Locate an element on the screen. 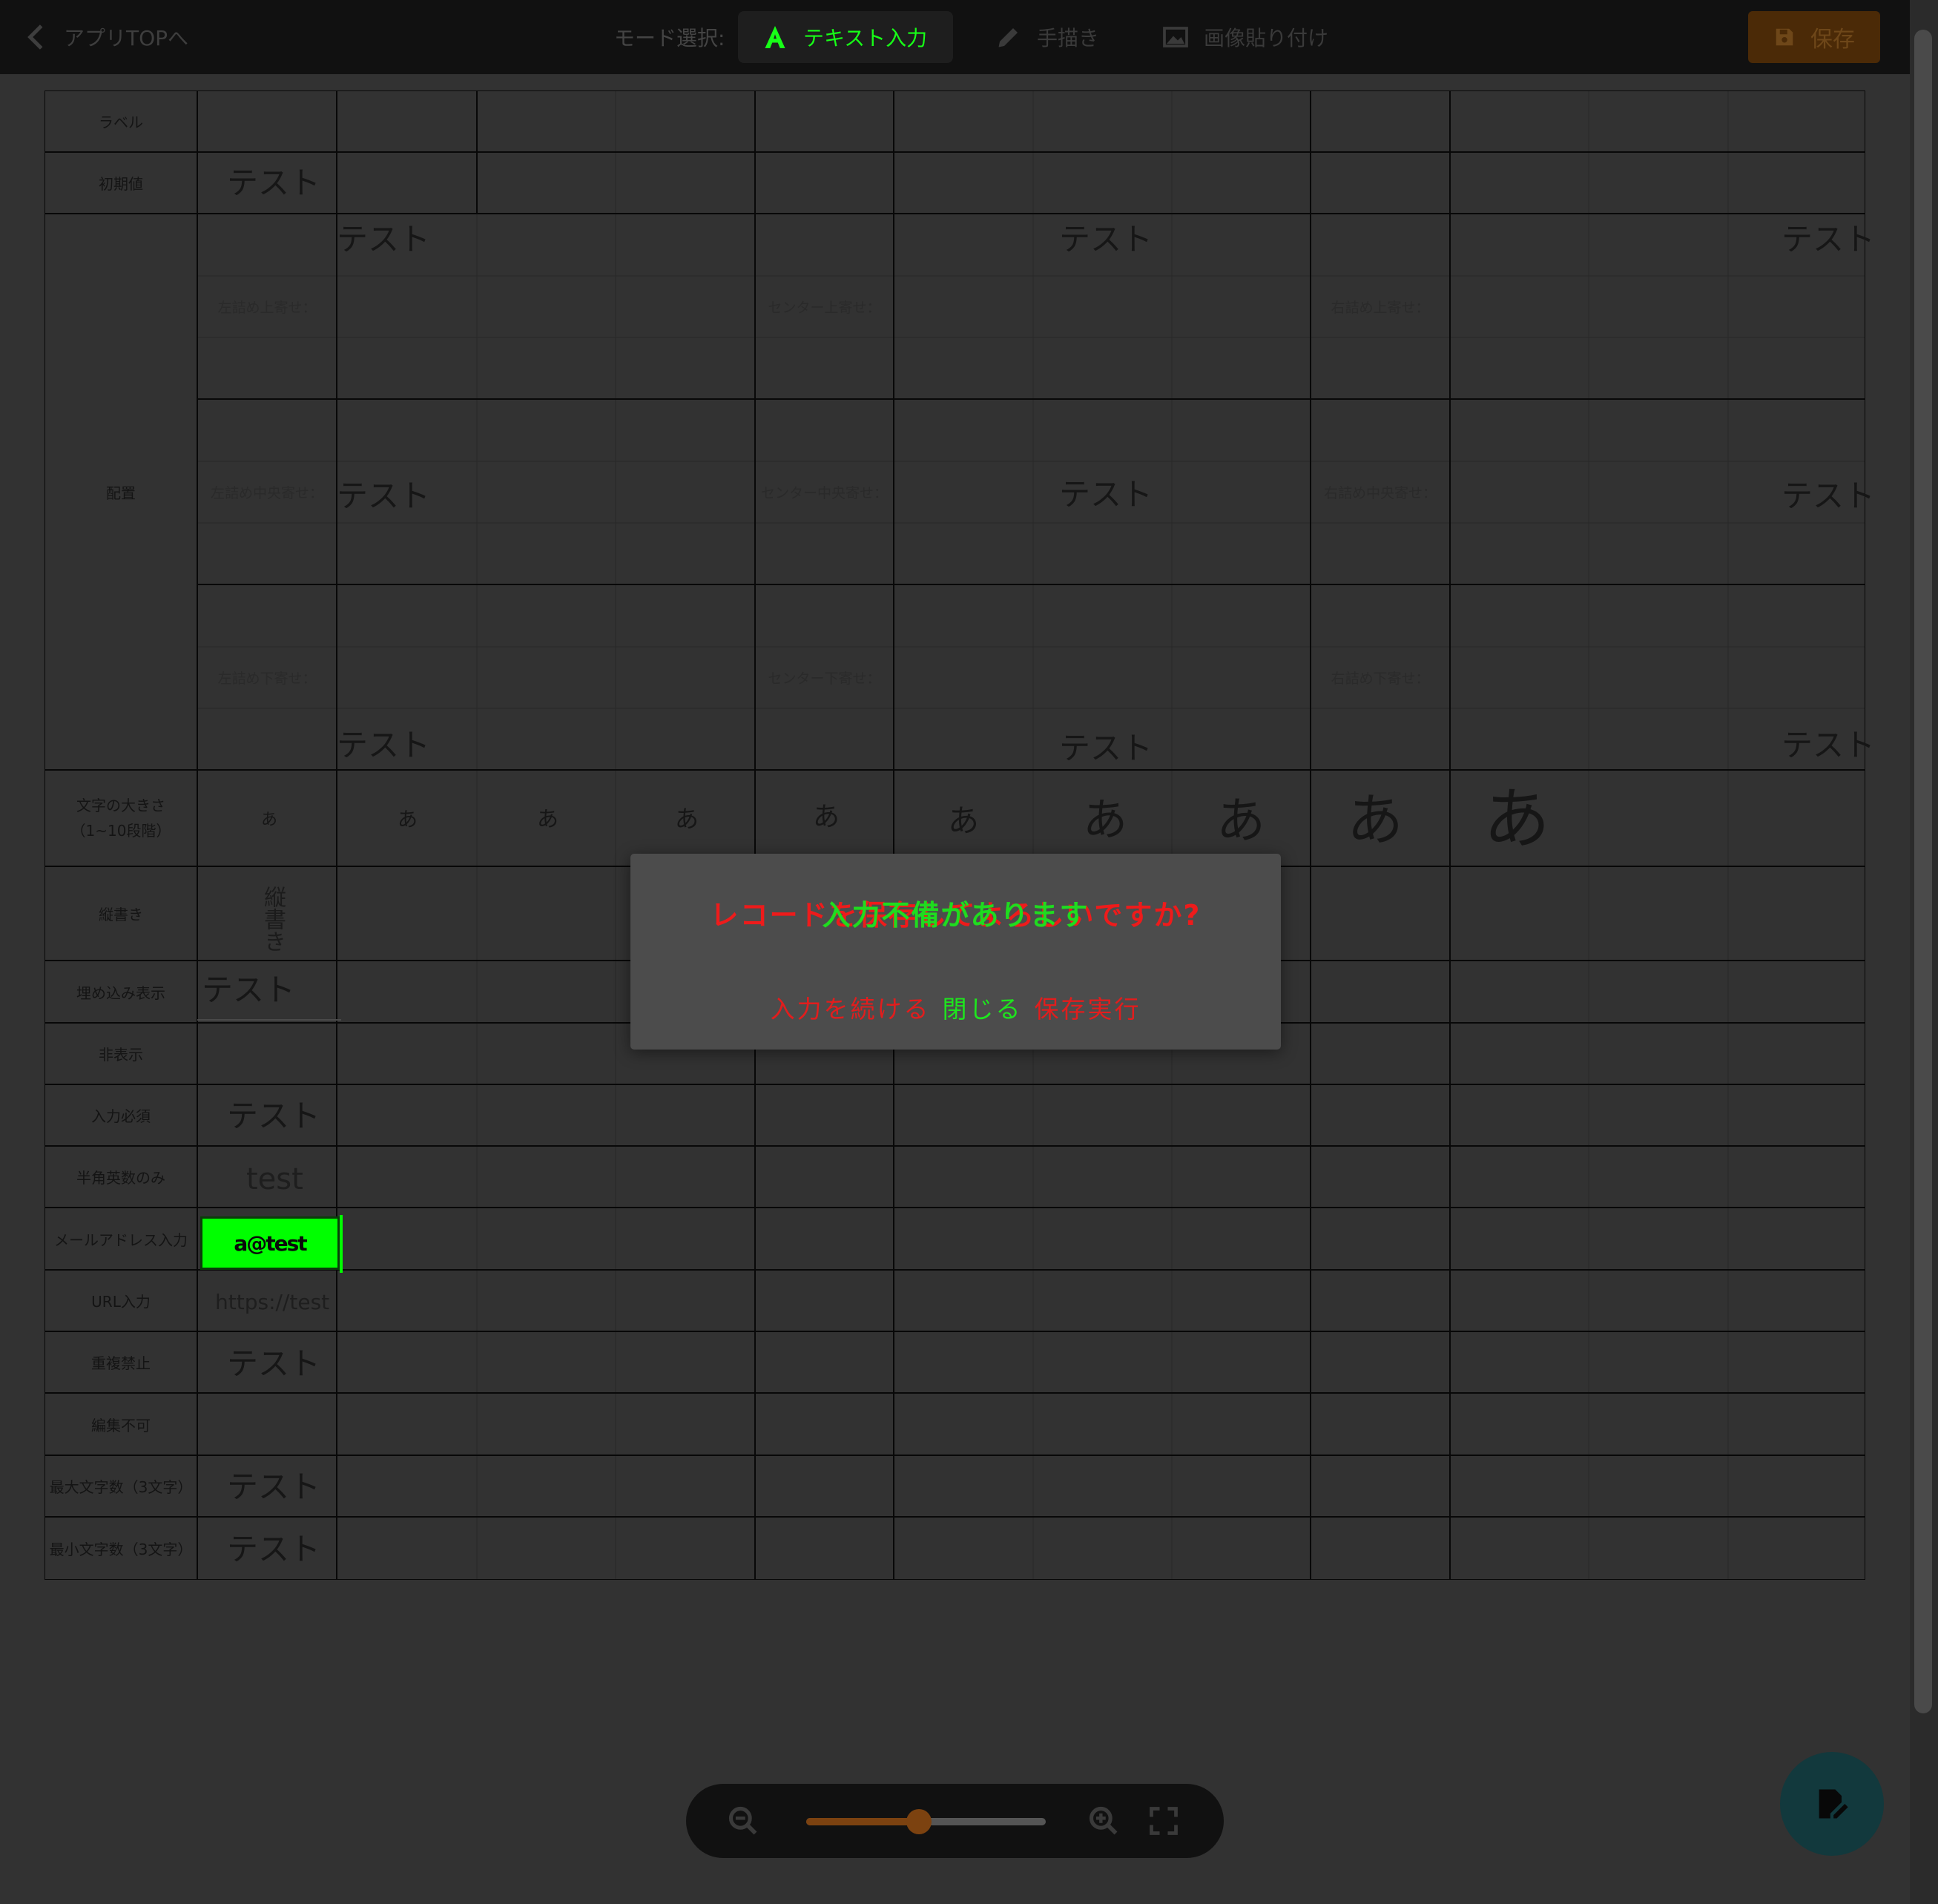 The height and width of the screenshot is (1904, 1938). align-center-bottom-label: センター下寄せ： is located at coordinates (824, 678).